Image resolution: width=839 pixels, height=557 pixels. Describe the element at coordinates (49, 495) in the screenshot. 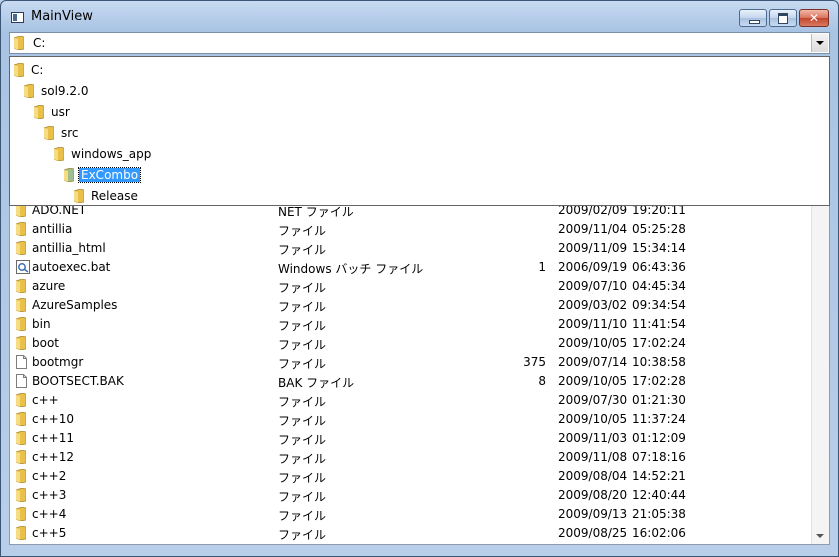

I see `file-name: c++3` at that location.